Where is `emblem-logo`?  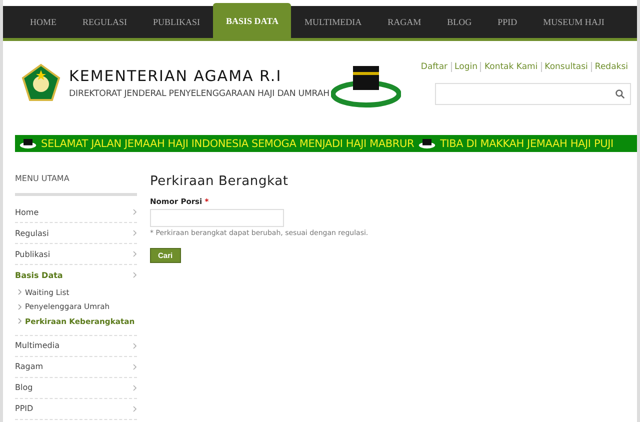
emblem-logo is located at coordinates (41, 83).